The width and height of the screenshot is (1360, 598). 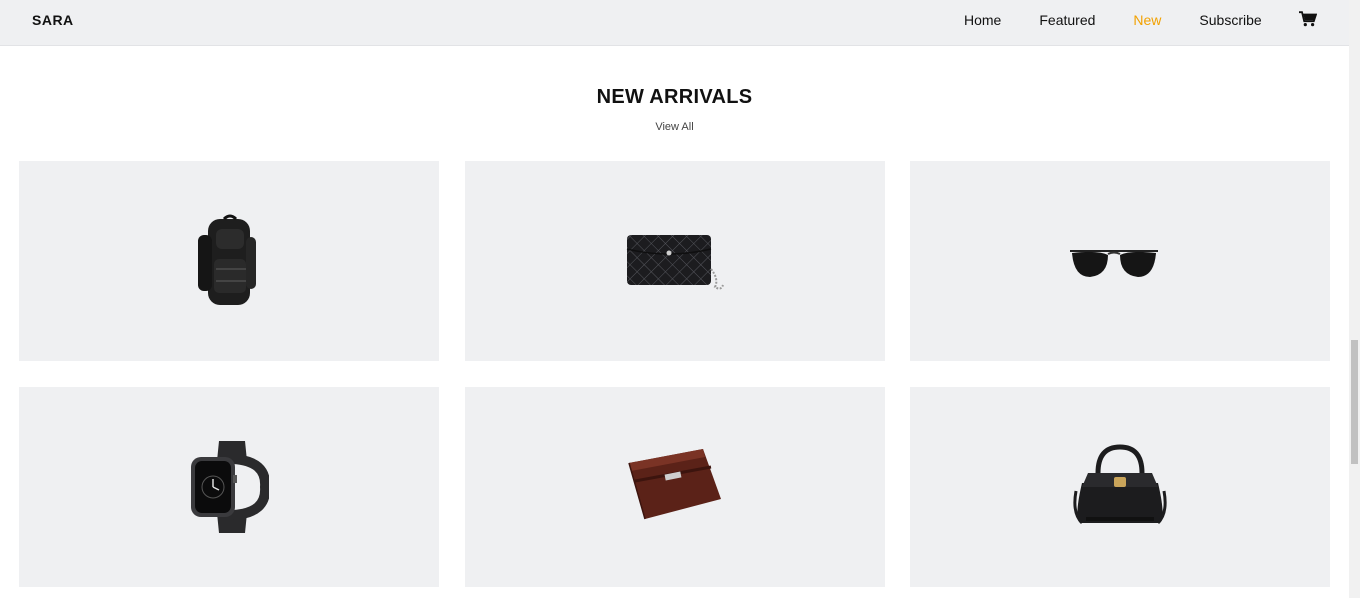 I want to click on product-card-sunglasses, so click(x=1120, y=261).